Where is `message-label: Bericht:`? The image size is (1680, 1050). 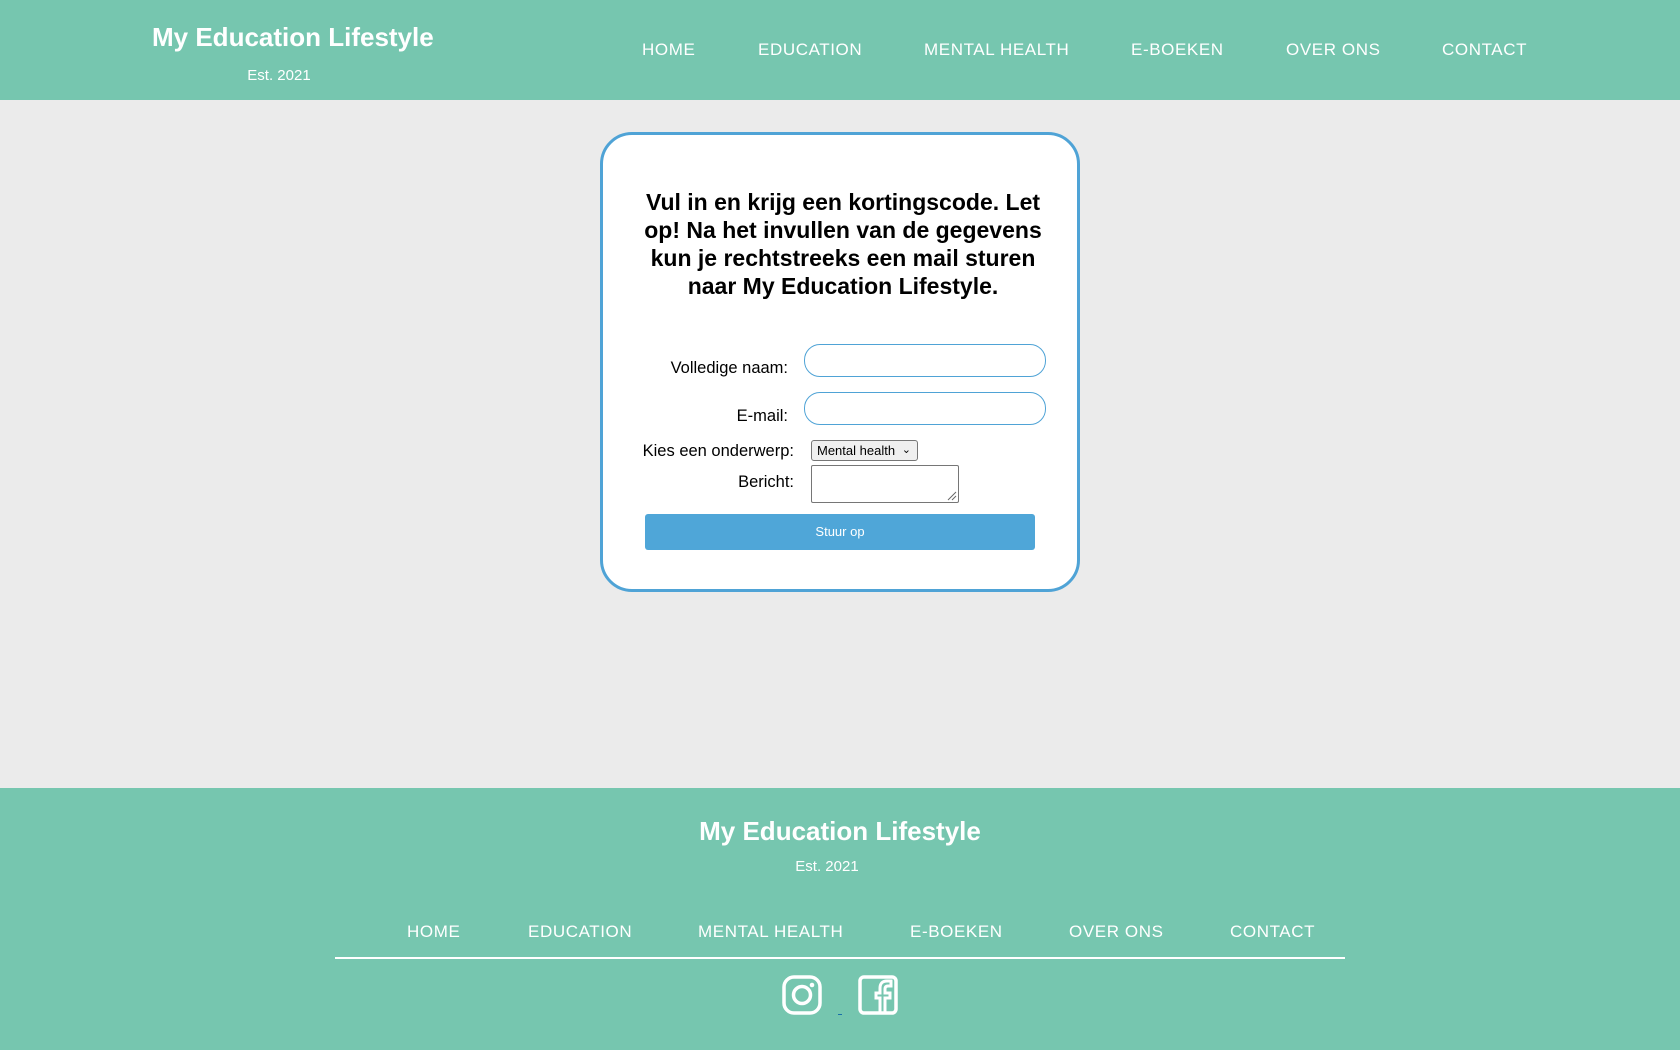 message-label: Bericht: is located at coordinates (766, 482).